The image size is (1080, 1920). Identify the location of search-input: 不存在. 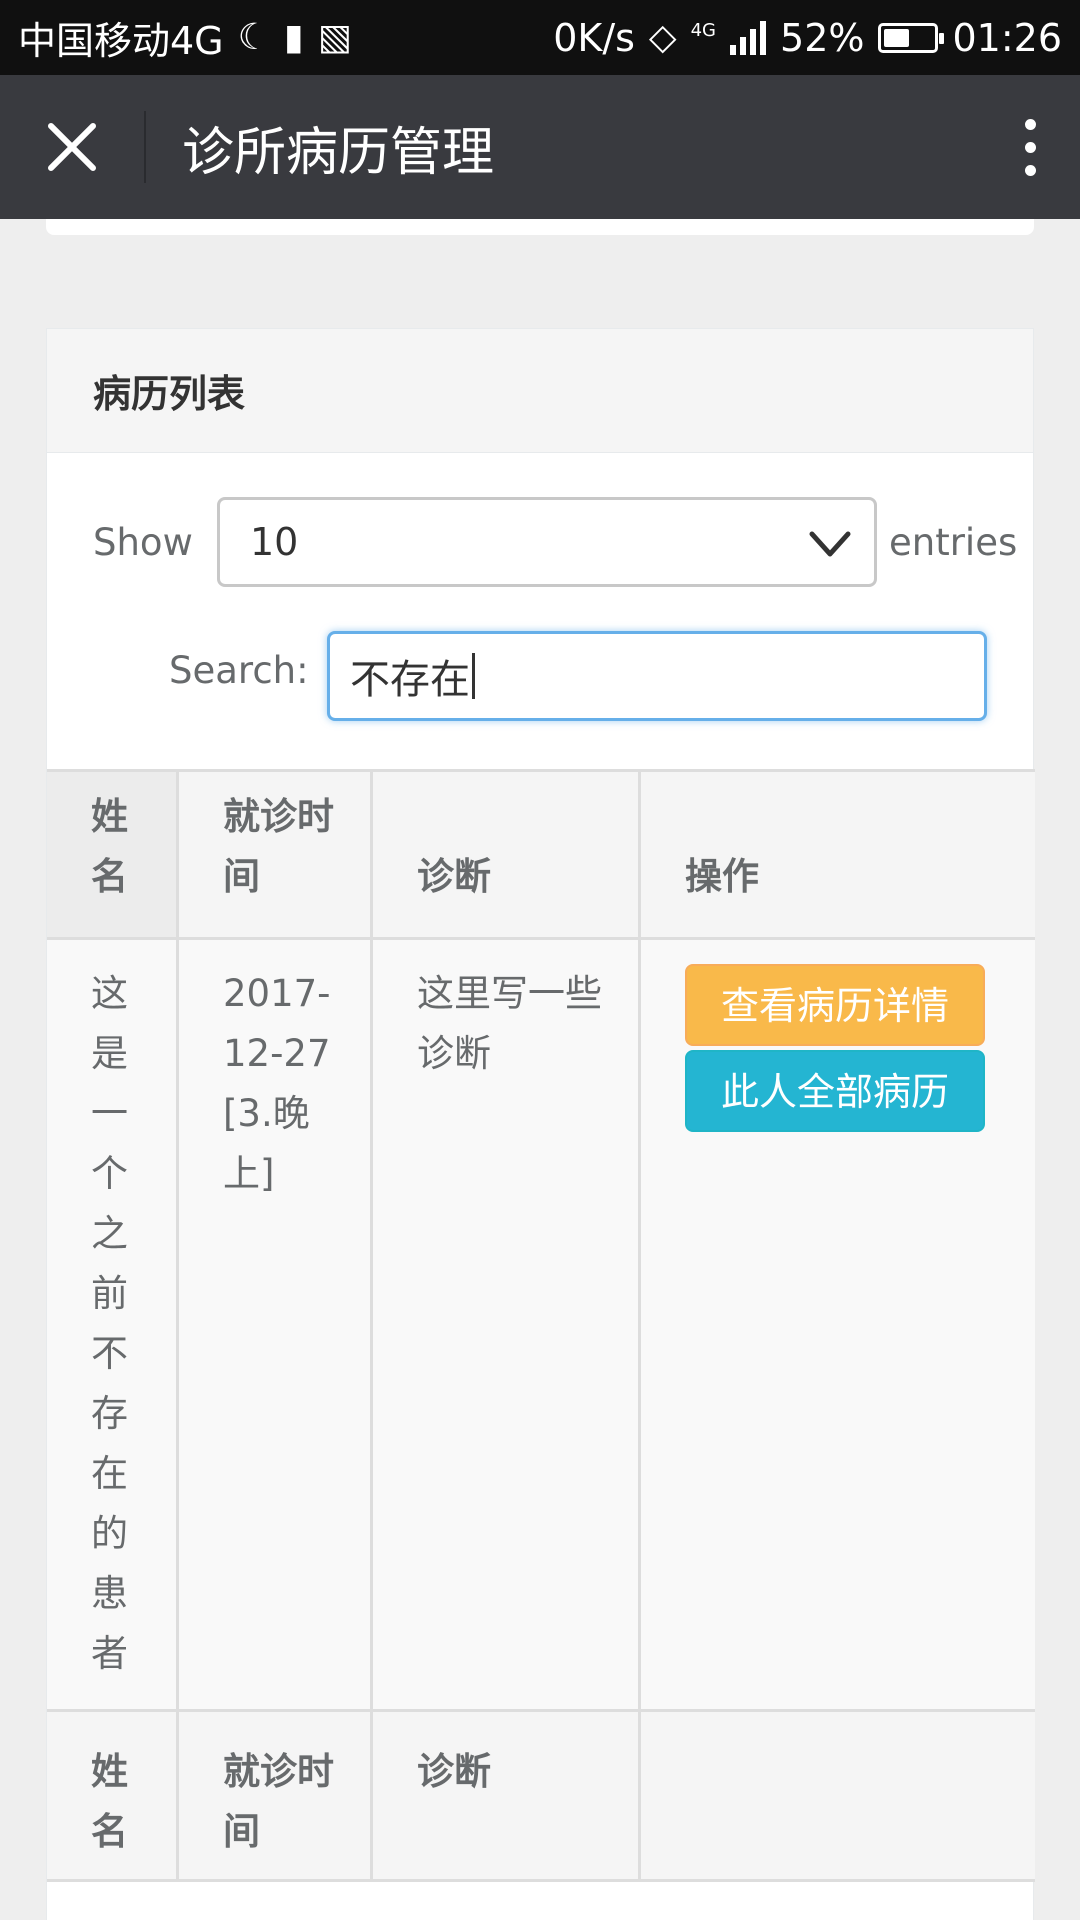
(657, 676).